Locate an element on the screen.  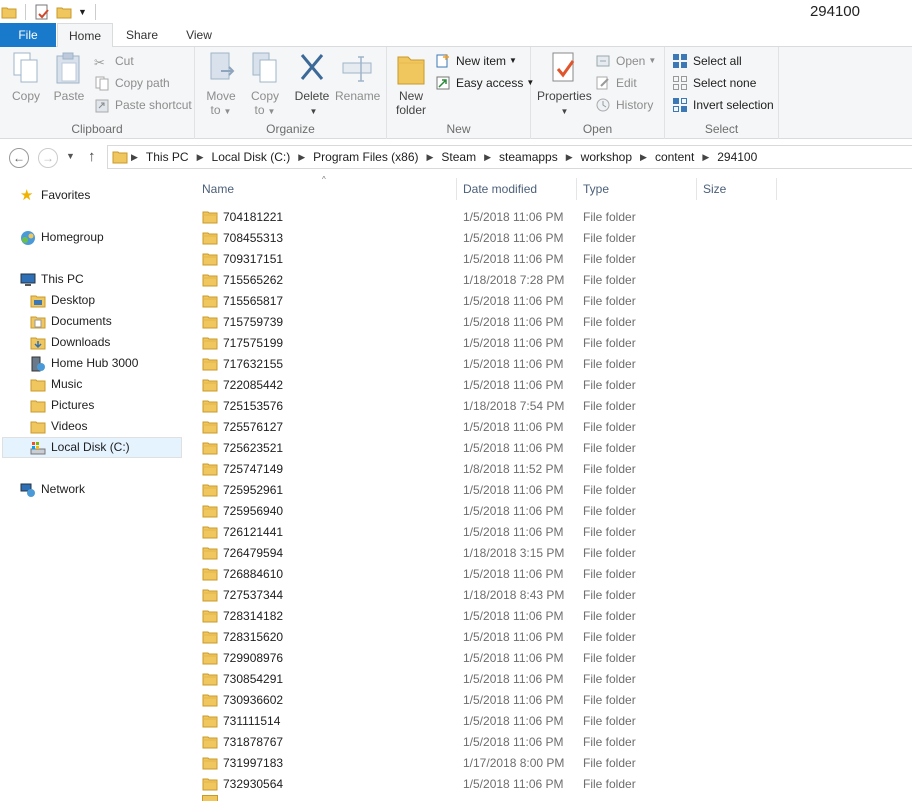
rename-button: Rename is located at coordinates (357, 77).